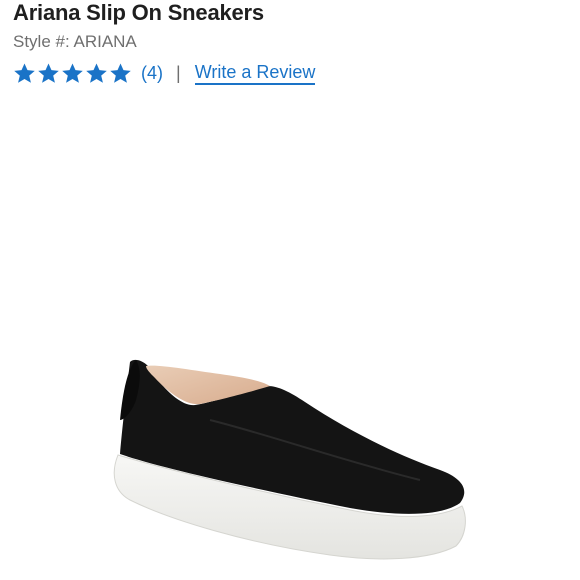 The image size is (580, 580). What do you see at coordinates (138, 12) in the screenshot?
I see `product-title: Ariana Slip On Sneakers` at bounding box center [138, 12].